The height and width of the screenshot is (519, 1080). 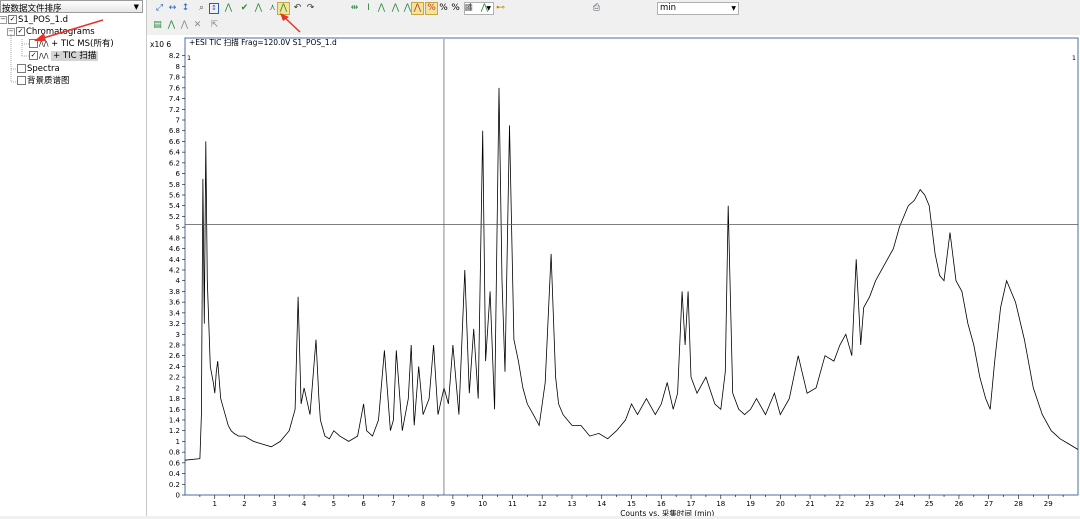 What do you see at coordinates (174, 185) in the screenshot?
I see `y-tick-label: 5.8` at bounding box center [174, 185].